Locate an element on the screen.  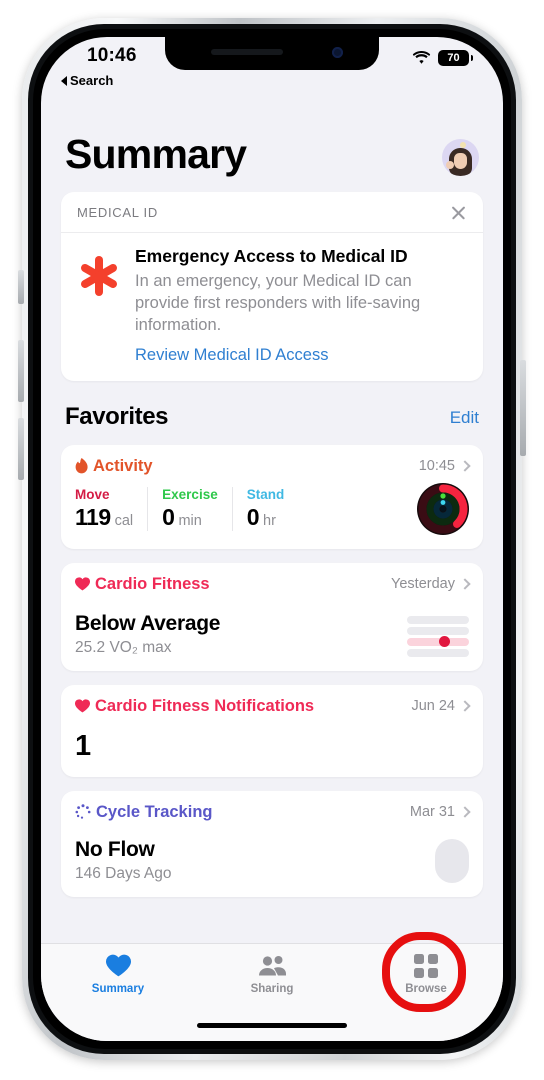
tab-browse-label: Browse is located at coordinates (426, 989).